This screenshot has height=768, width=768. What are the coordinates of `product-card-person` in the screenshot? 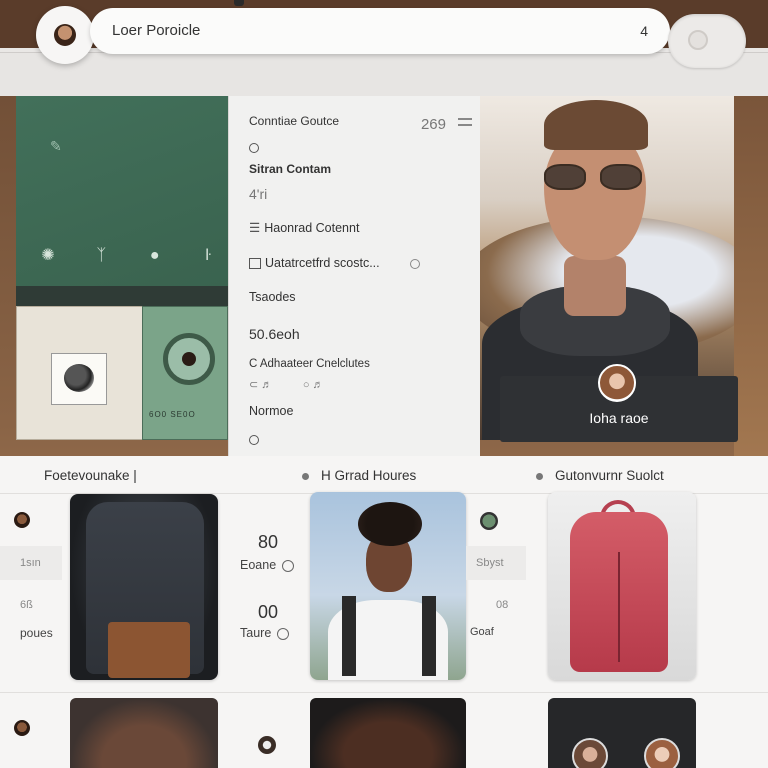 It's located at (388, 586).